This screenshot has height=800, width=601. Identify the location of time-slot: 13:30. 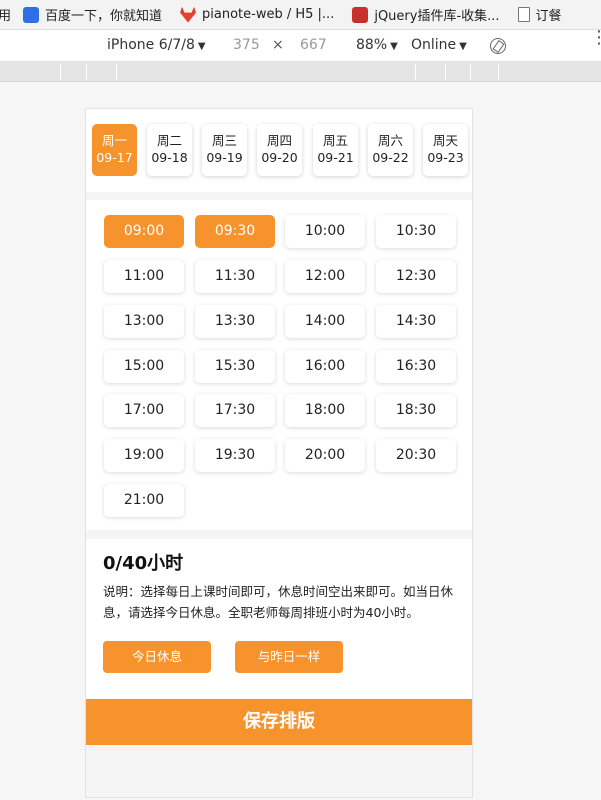
(235, 321).